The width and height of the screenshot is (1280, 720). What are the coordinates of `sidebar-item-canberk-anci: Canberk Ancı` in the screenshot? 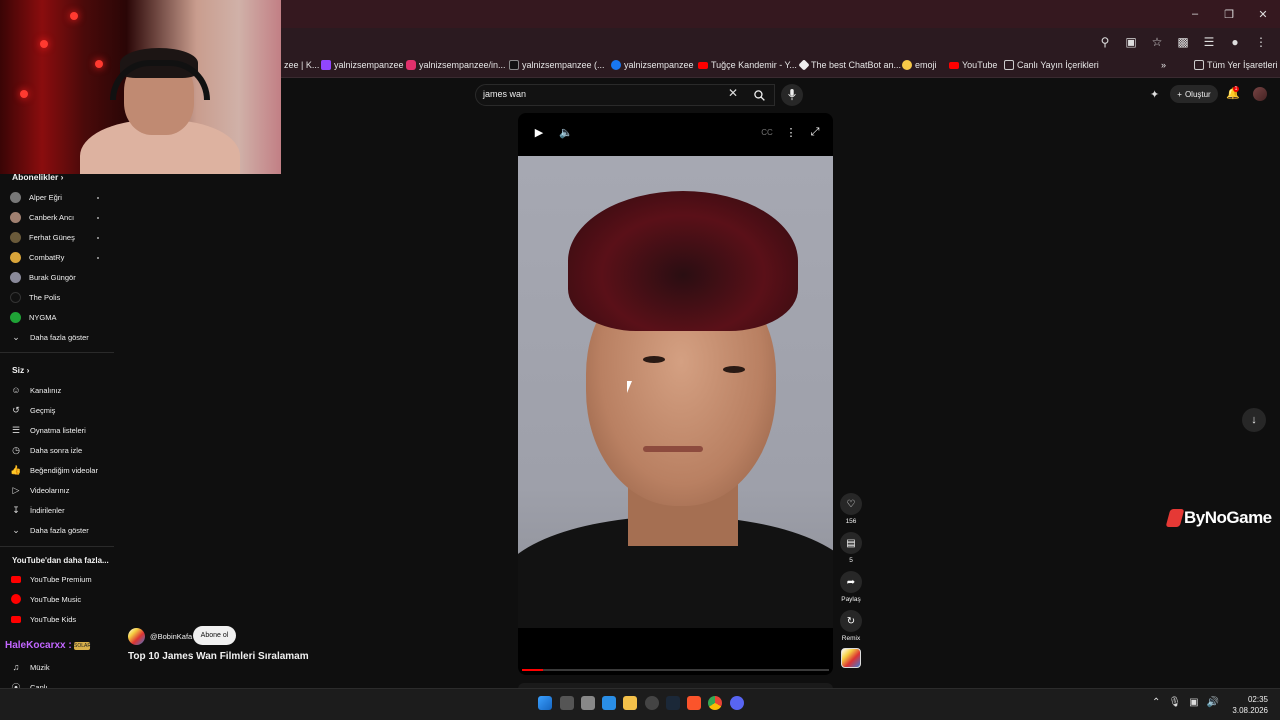 It's located at (60, 217).